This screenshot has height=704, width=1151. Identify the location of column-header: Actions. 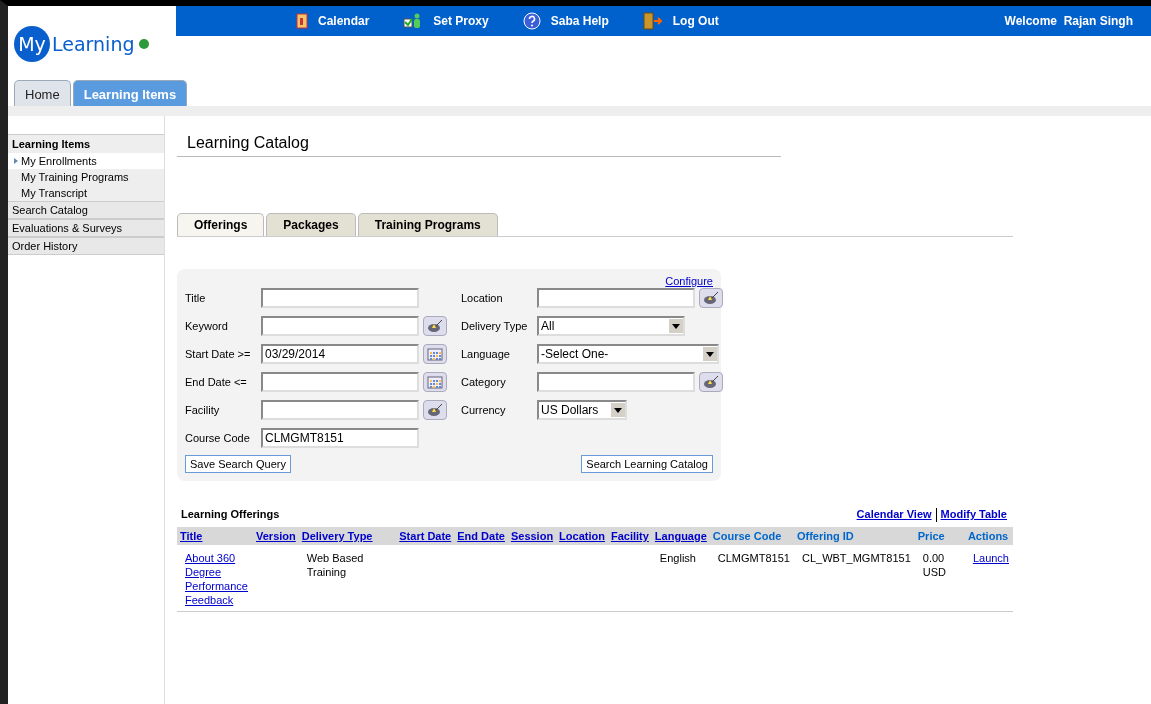
(988, 535).